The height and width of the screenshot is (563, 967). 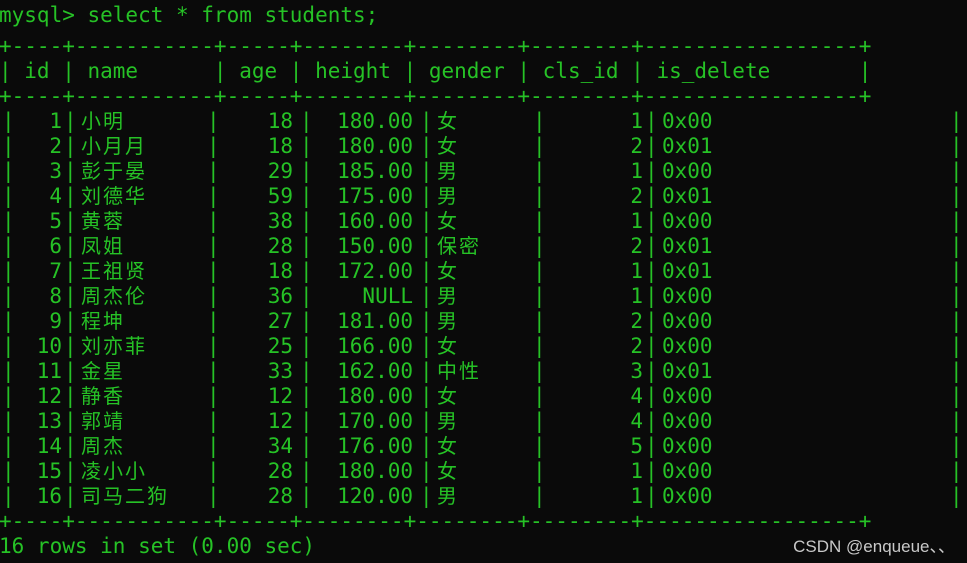 I want to click on cell-name: 郭靖, so click(x=103, y=421).